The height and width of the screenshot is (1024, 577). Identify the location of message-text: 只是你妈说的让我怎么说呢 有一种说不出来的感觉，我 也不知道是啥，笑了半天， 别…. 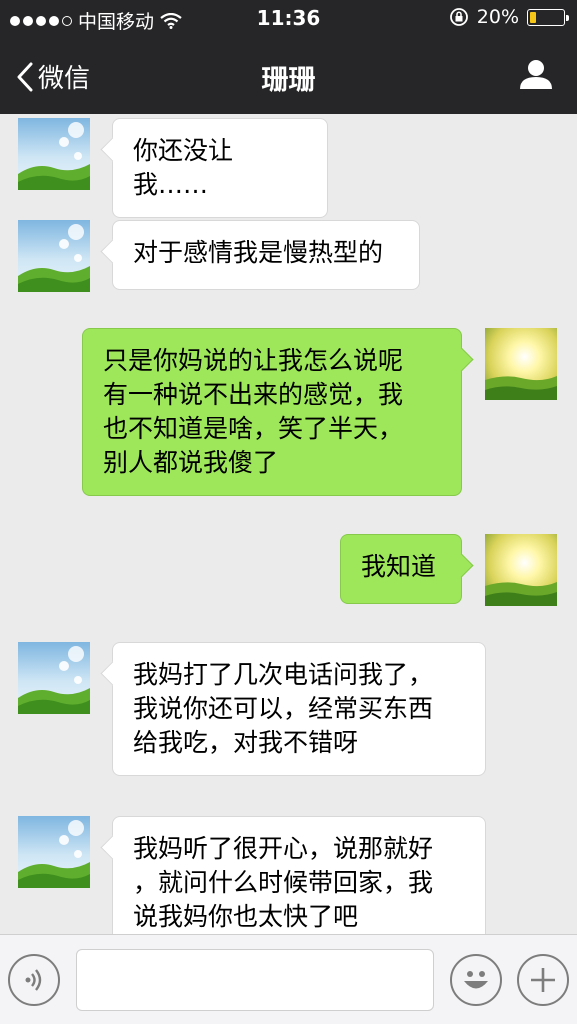
(253, 411).